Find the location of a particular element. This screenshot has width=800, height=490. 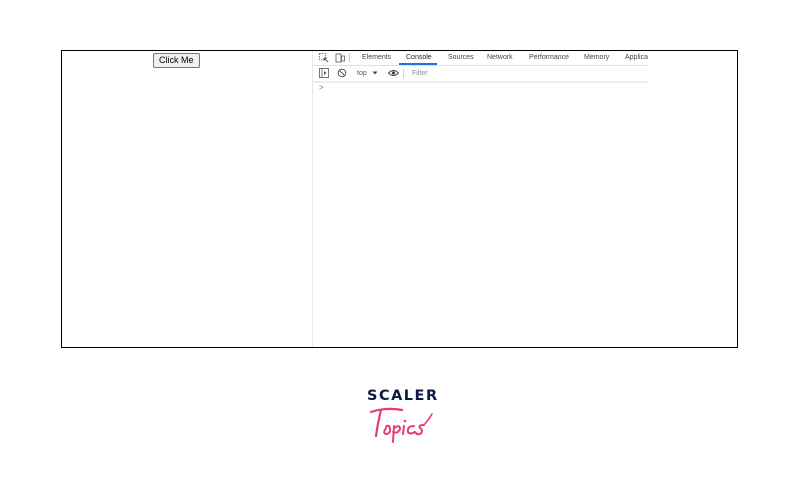

scaler-topics-logo: SCALER is located at coordinates (402, 418).